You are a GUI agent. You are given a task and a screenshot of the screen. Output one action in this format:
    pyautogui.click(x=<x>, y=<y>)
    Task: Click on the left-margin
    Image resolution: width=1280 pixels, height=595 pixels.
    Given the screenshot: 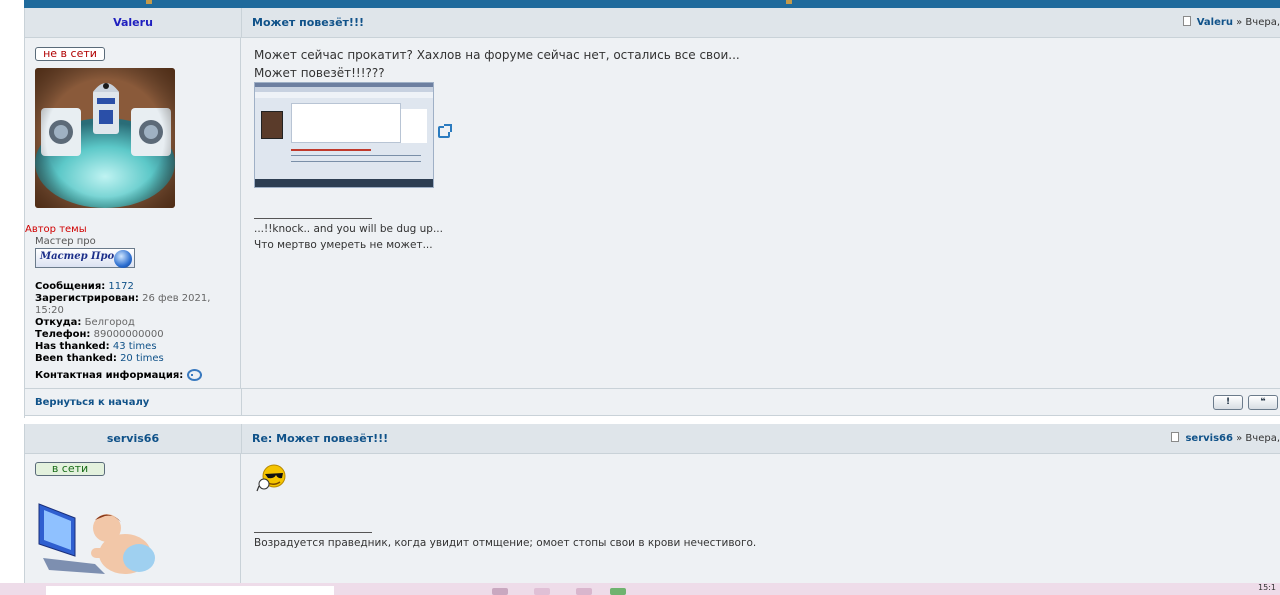 What is the action you would take?
    pyautogui.click(x=12, y=291)
    